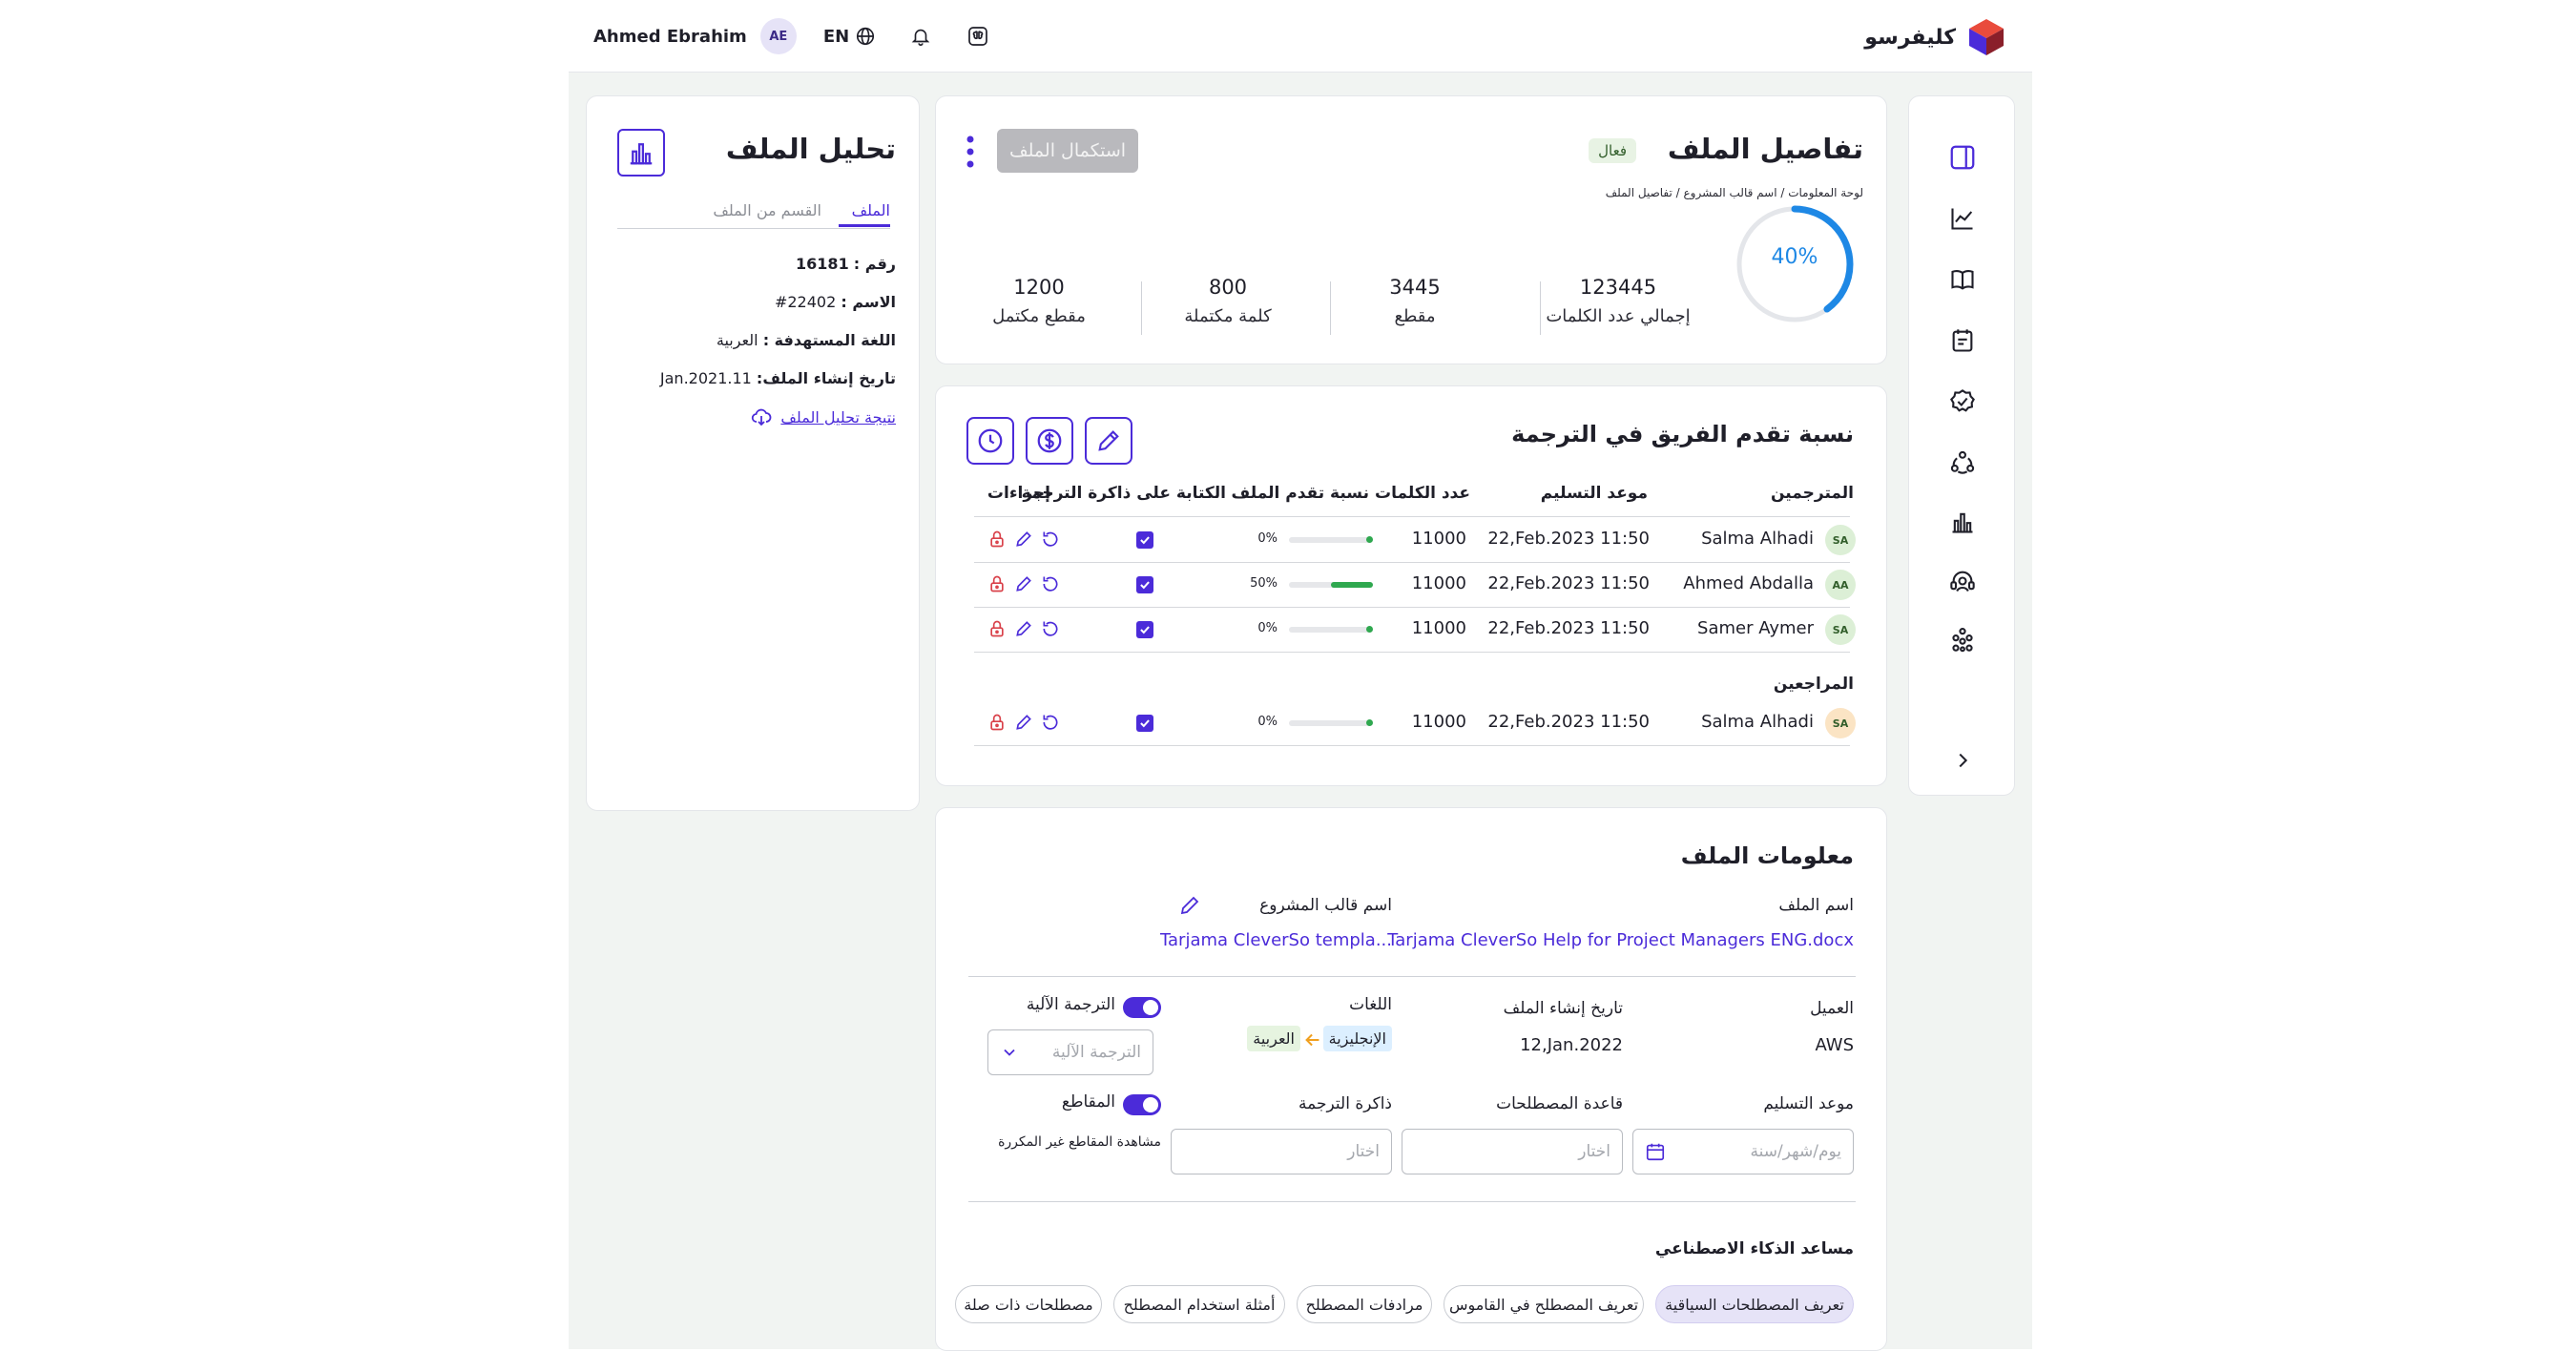 The image size is (2576, 1351). I want to click on section-title: نسبة تقدم الفريق في الترجمة, so click(1682, 434).